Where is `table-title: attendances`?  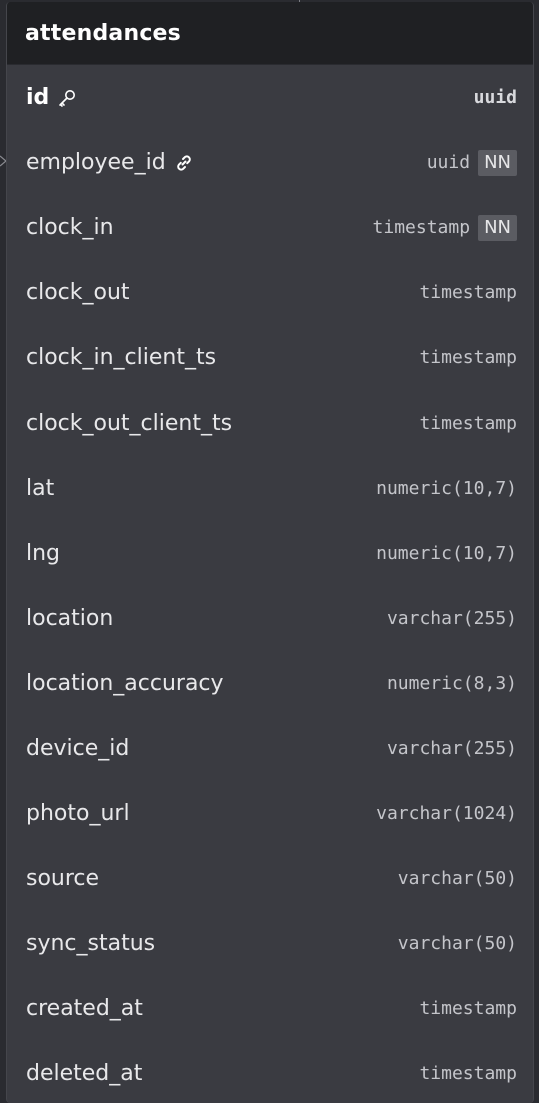
table-title: attendances is located at coordinates (103, 33).